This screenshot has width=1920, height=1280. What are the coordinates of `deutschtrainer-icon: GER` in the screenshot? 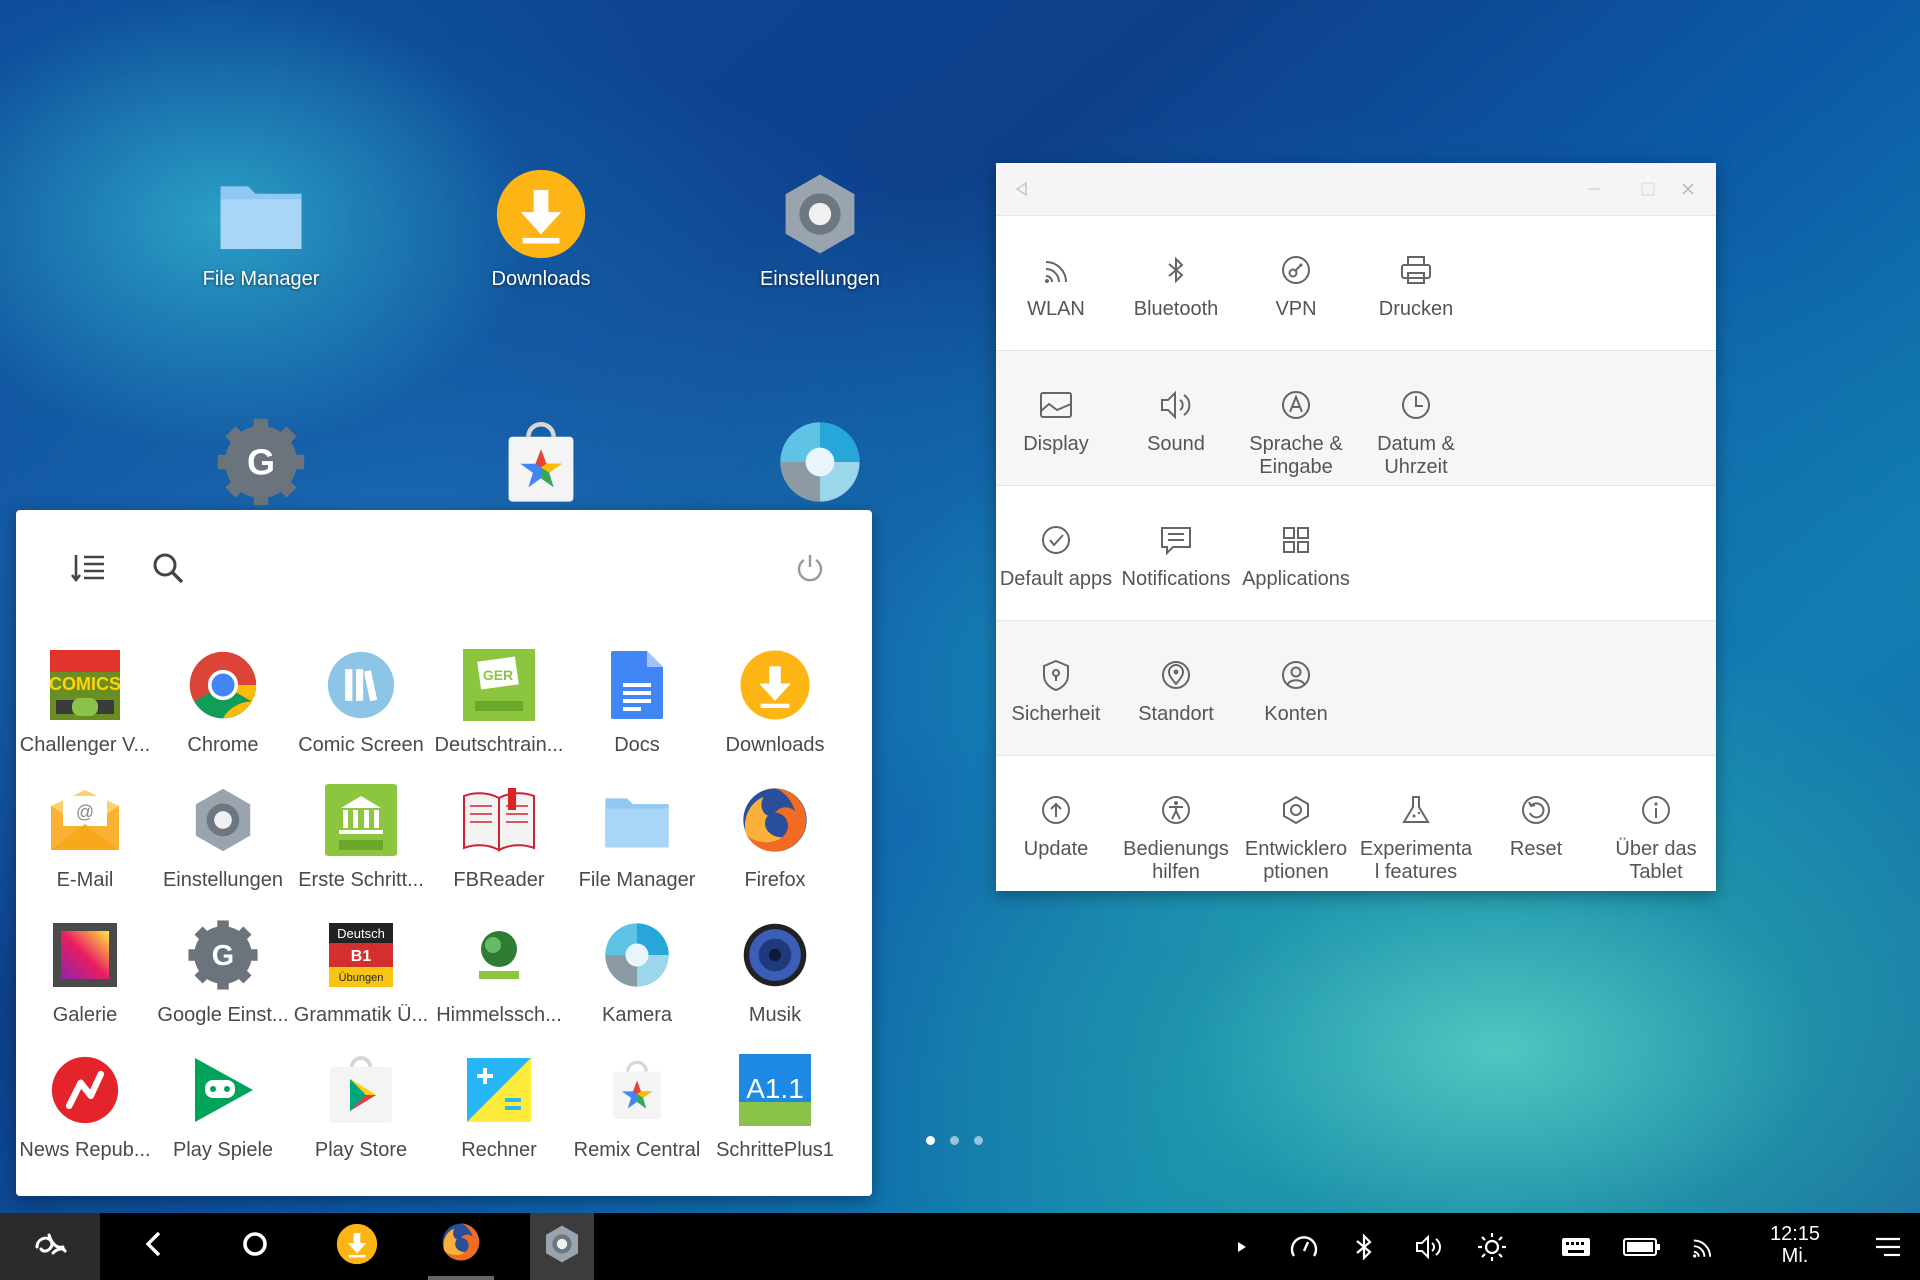 It's located at (499, 685).